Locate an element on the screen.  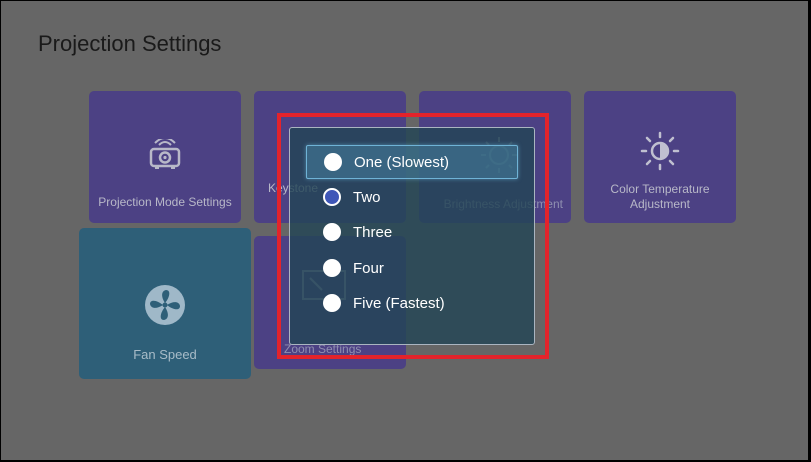
tile-projection-mode-settings: Projection Mode Settings is located at coordinates (165, 157).